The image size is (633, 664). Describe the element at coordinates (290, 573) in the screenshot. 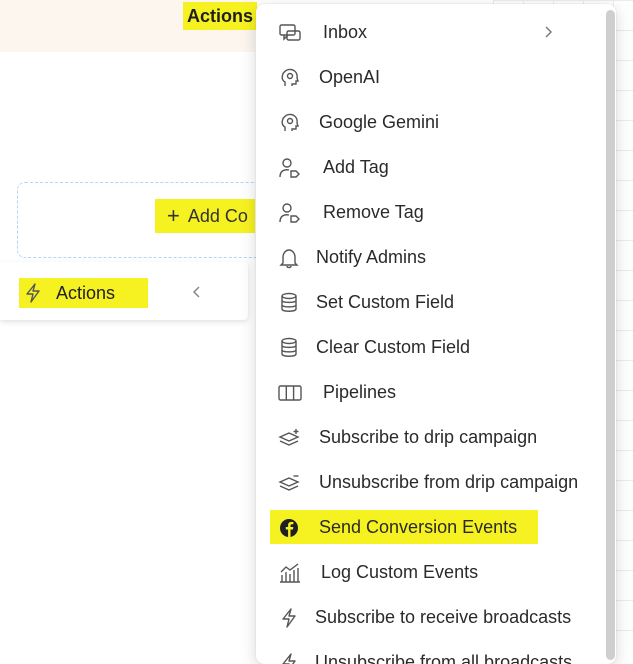

I see `chart-icon` at that location.